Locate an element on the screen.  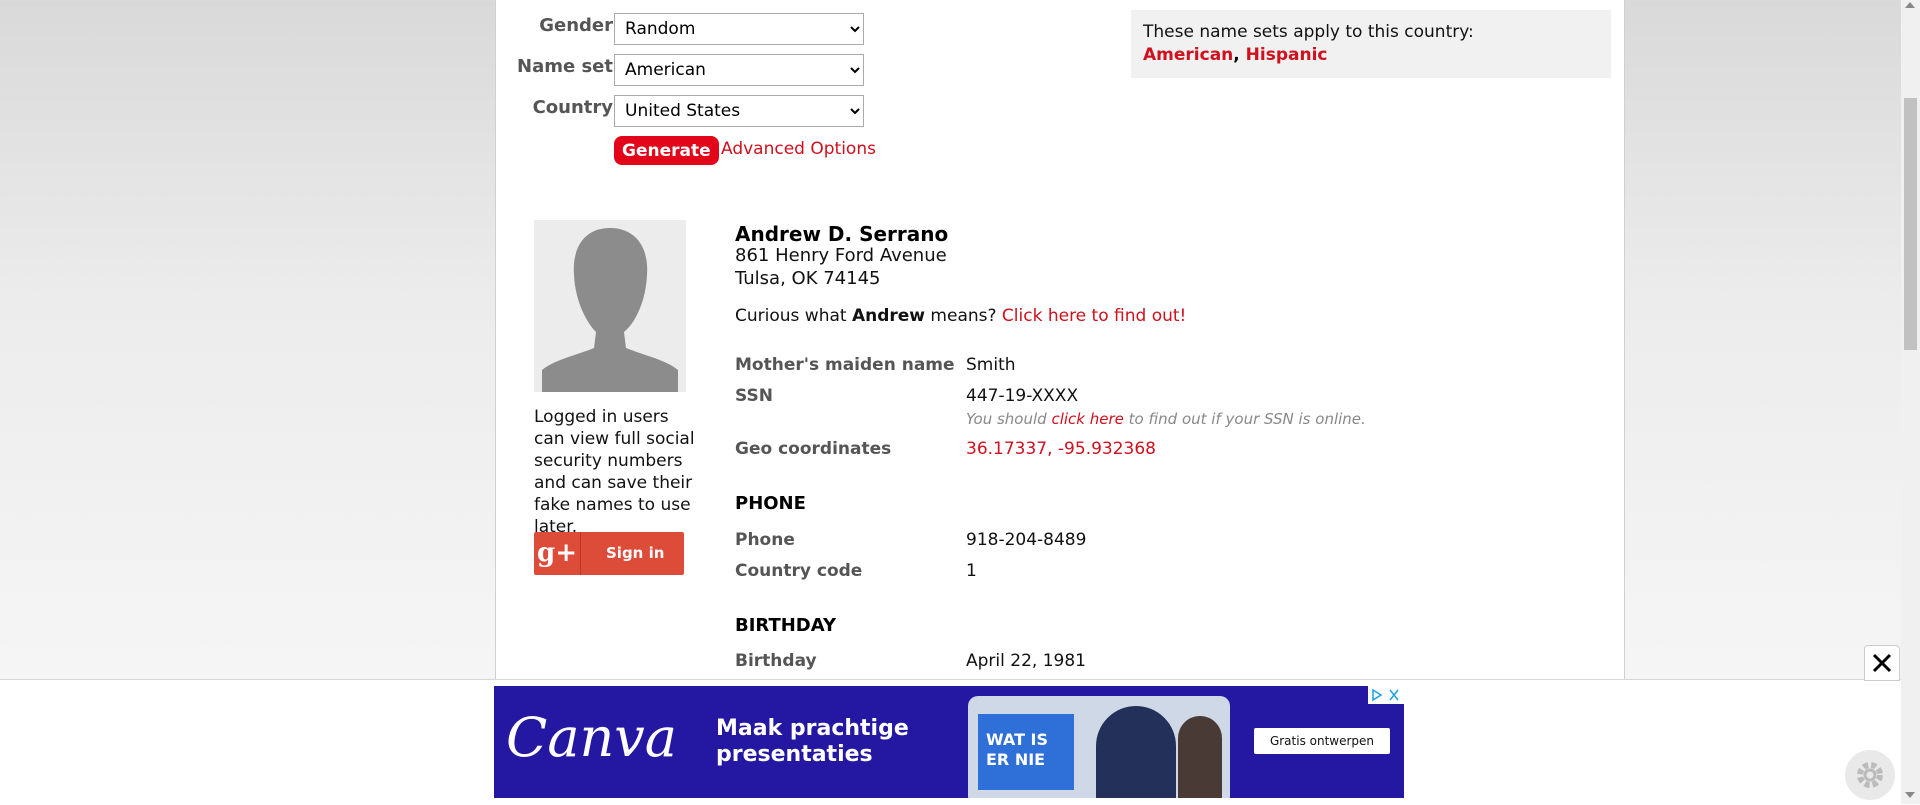
avatar is located at coordinates (610, 306).